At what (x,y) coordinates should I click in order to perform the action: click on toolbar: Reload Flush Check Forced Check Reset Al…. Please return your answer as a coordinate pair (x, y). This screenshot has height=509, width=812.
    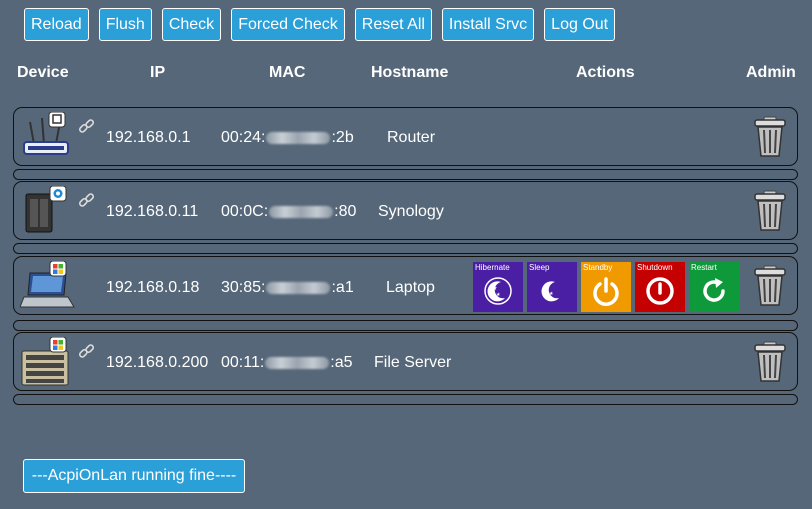
    Looking at the image, I should click on (320, 24).